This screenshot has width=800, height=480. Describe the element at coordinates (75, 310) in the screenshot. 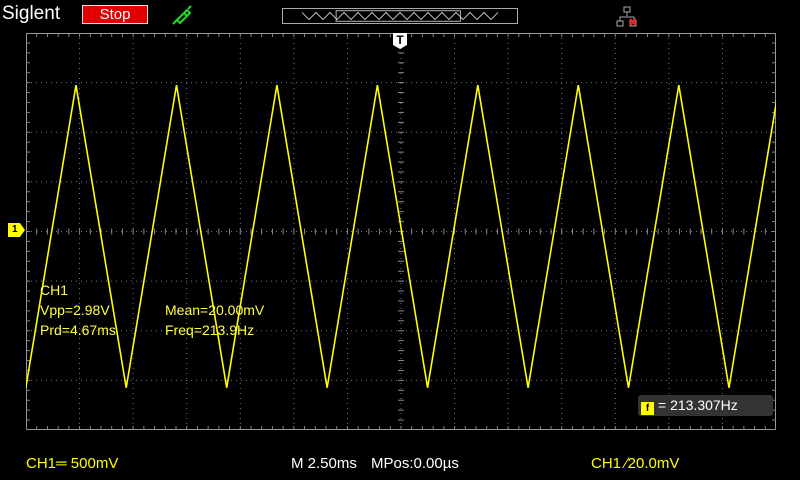

I see `measure-vpp: Vpp=2.98V` at that location.